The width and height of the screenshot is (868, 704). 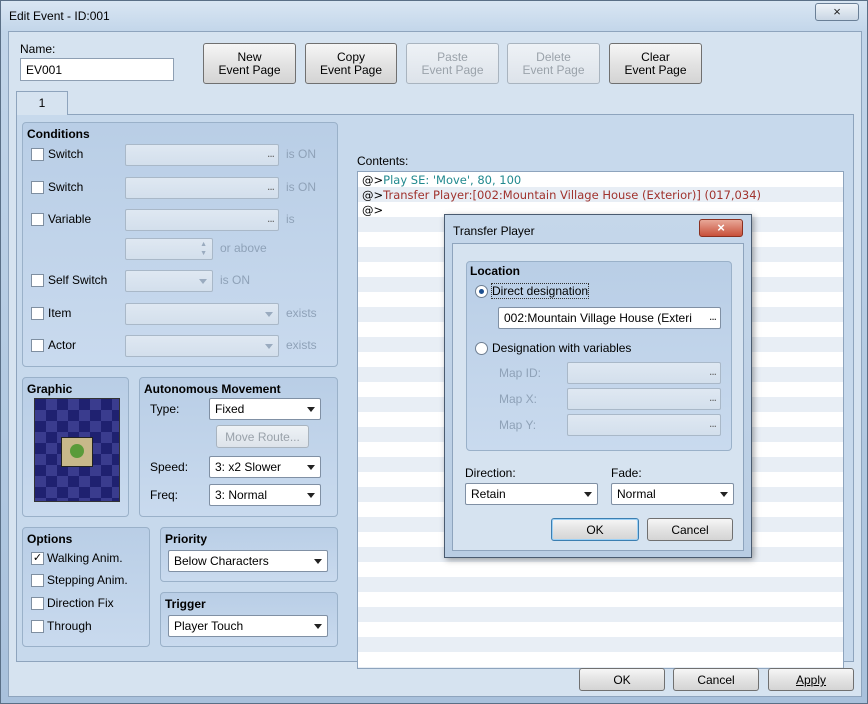 I want to click on variable-value-spinner: ▲ ▼, so click(x=169, y=249).